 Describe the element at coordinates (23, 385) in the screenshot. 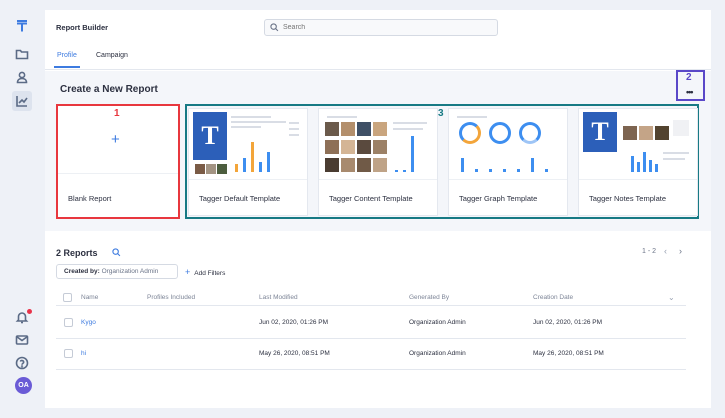

I see `avatar: OA` at that location.